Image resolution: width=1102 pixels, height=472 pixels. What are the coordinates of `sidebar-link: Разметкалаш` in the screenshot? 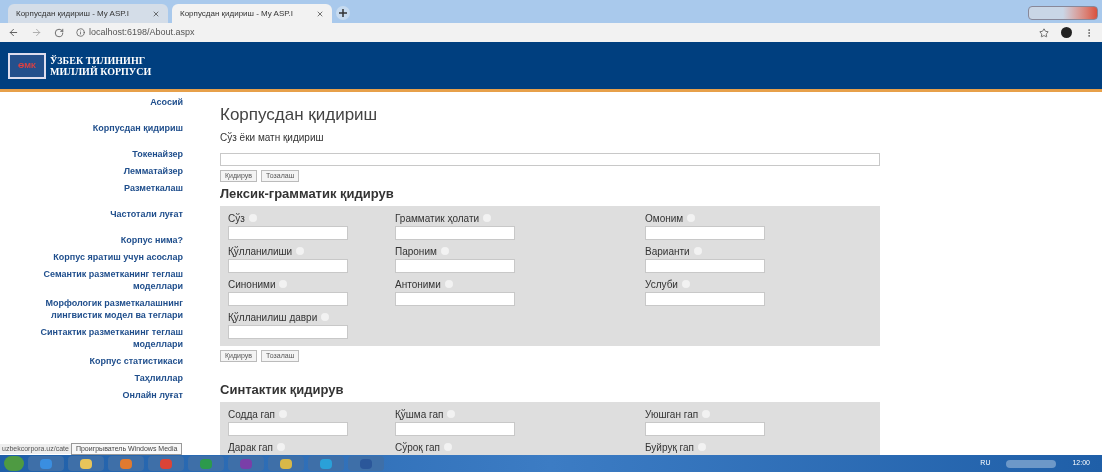 It's located at (96, 188).